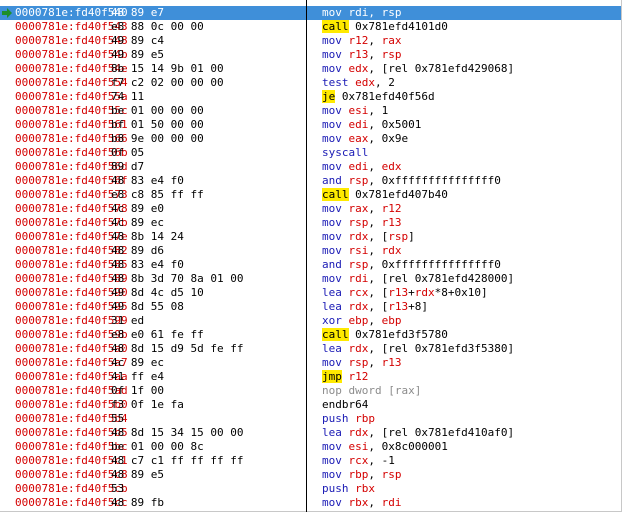 The width and height of the screenshot is (622, 512). What do you see at coordinates (310, 405) in the screenshot?
I see `disasm-row: 0000781e:fd40f5b0 f3 0f 1e fa endbr64` at bounding box center [310, 405].